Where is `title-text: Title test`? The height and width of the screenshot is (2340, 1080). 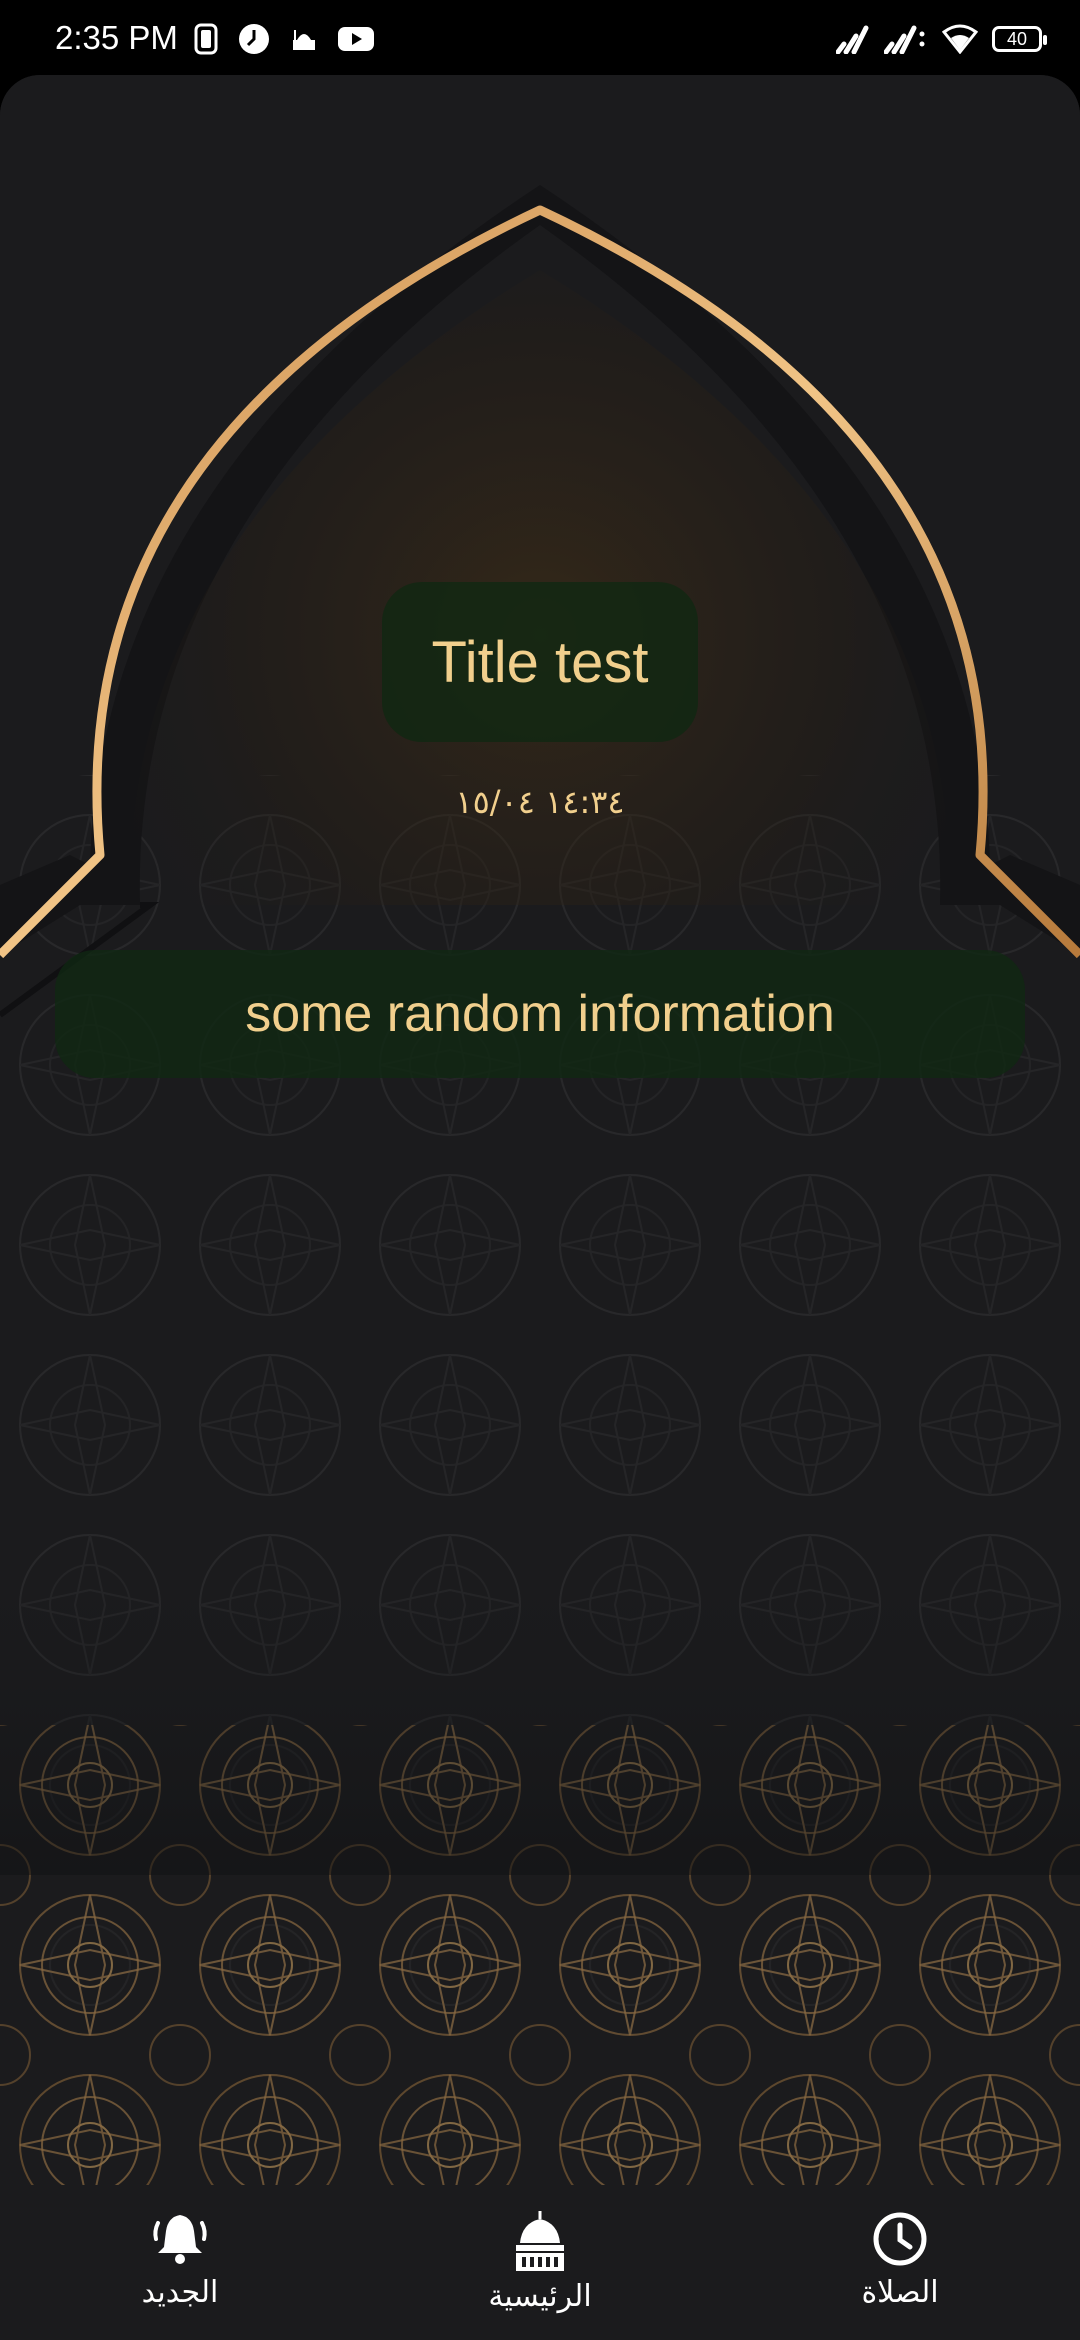
title-text: Title test is located at coordinates (540, 662).